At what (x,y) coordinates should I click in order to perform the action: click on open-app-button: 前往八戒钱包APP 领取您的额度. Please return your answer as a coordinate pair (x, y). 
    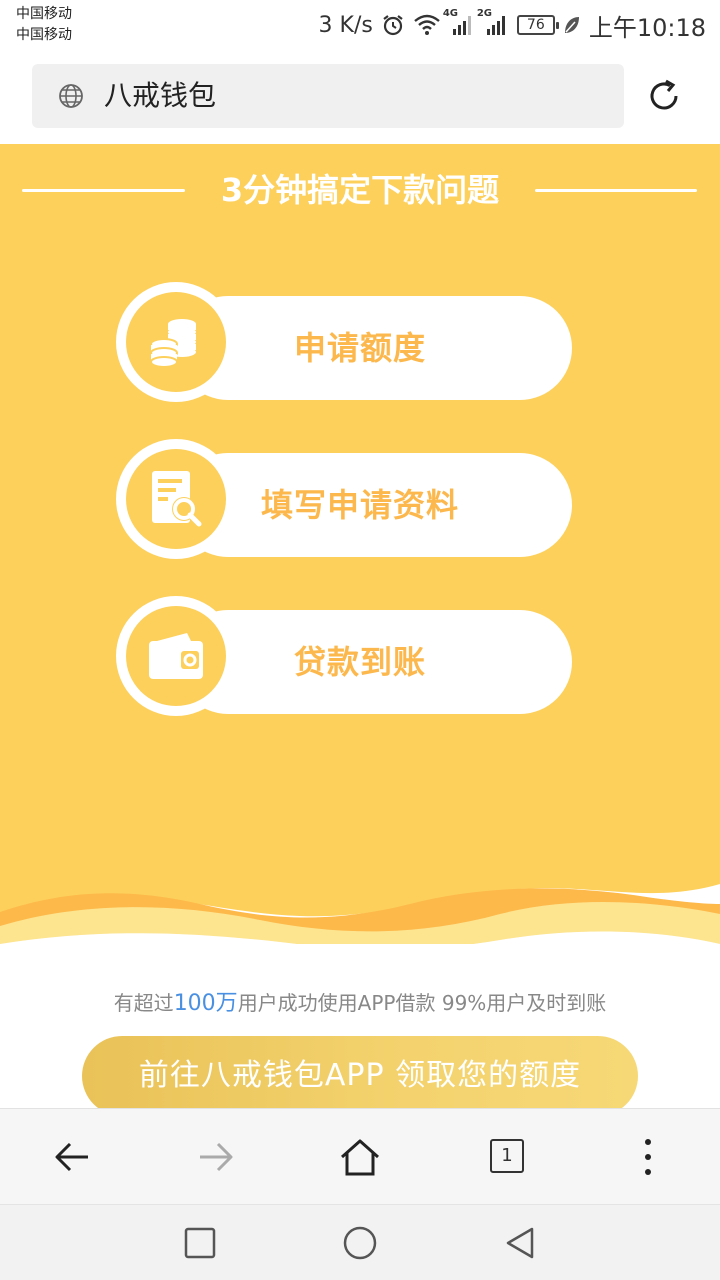
    Looking at the image, I should click on (360, 1076).